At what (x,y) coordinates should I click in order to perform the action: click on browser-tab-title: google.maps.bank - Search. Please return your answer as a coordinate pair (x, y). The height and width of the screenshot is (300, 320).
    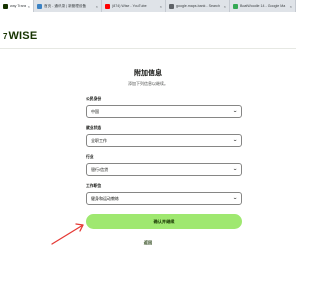
    Looking at the image, I should click on (198, 6).